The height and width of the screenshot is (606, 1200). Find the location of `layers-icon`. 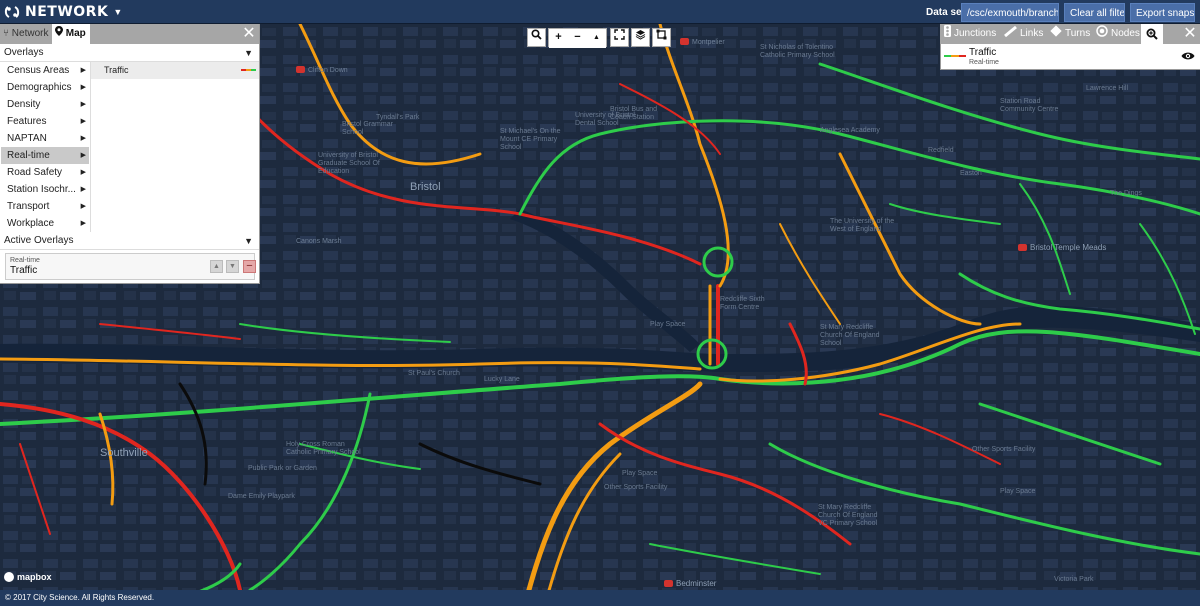

layers-icon is located at coordinates (640, 37).